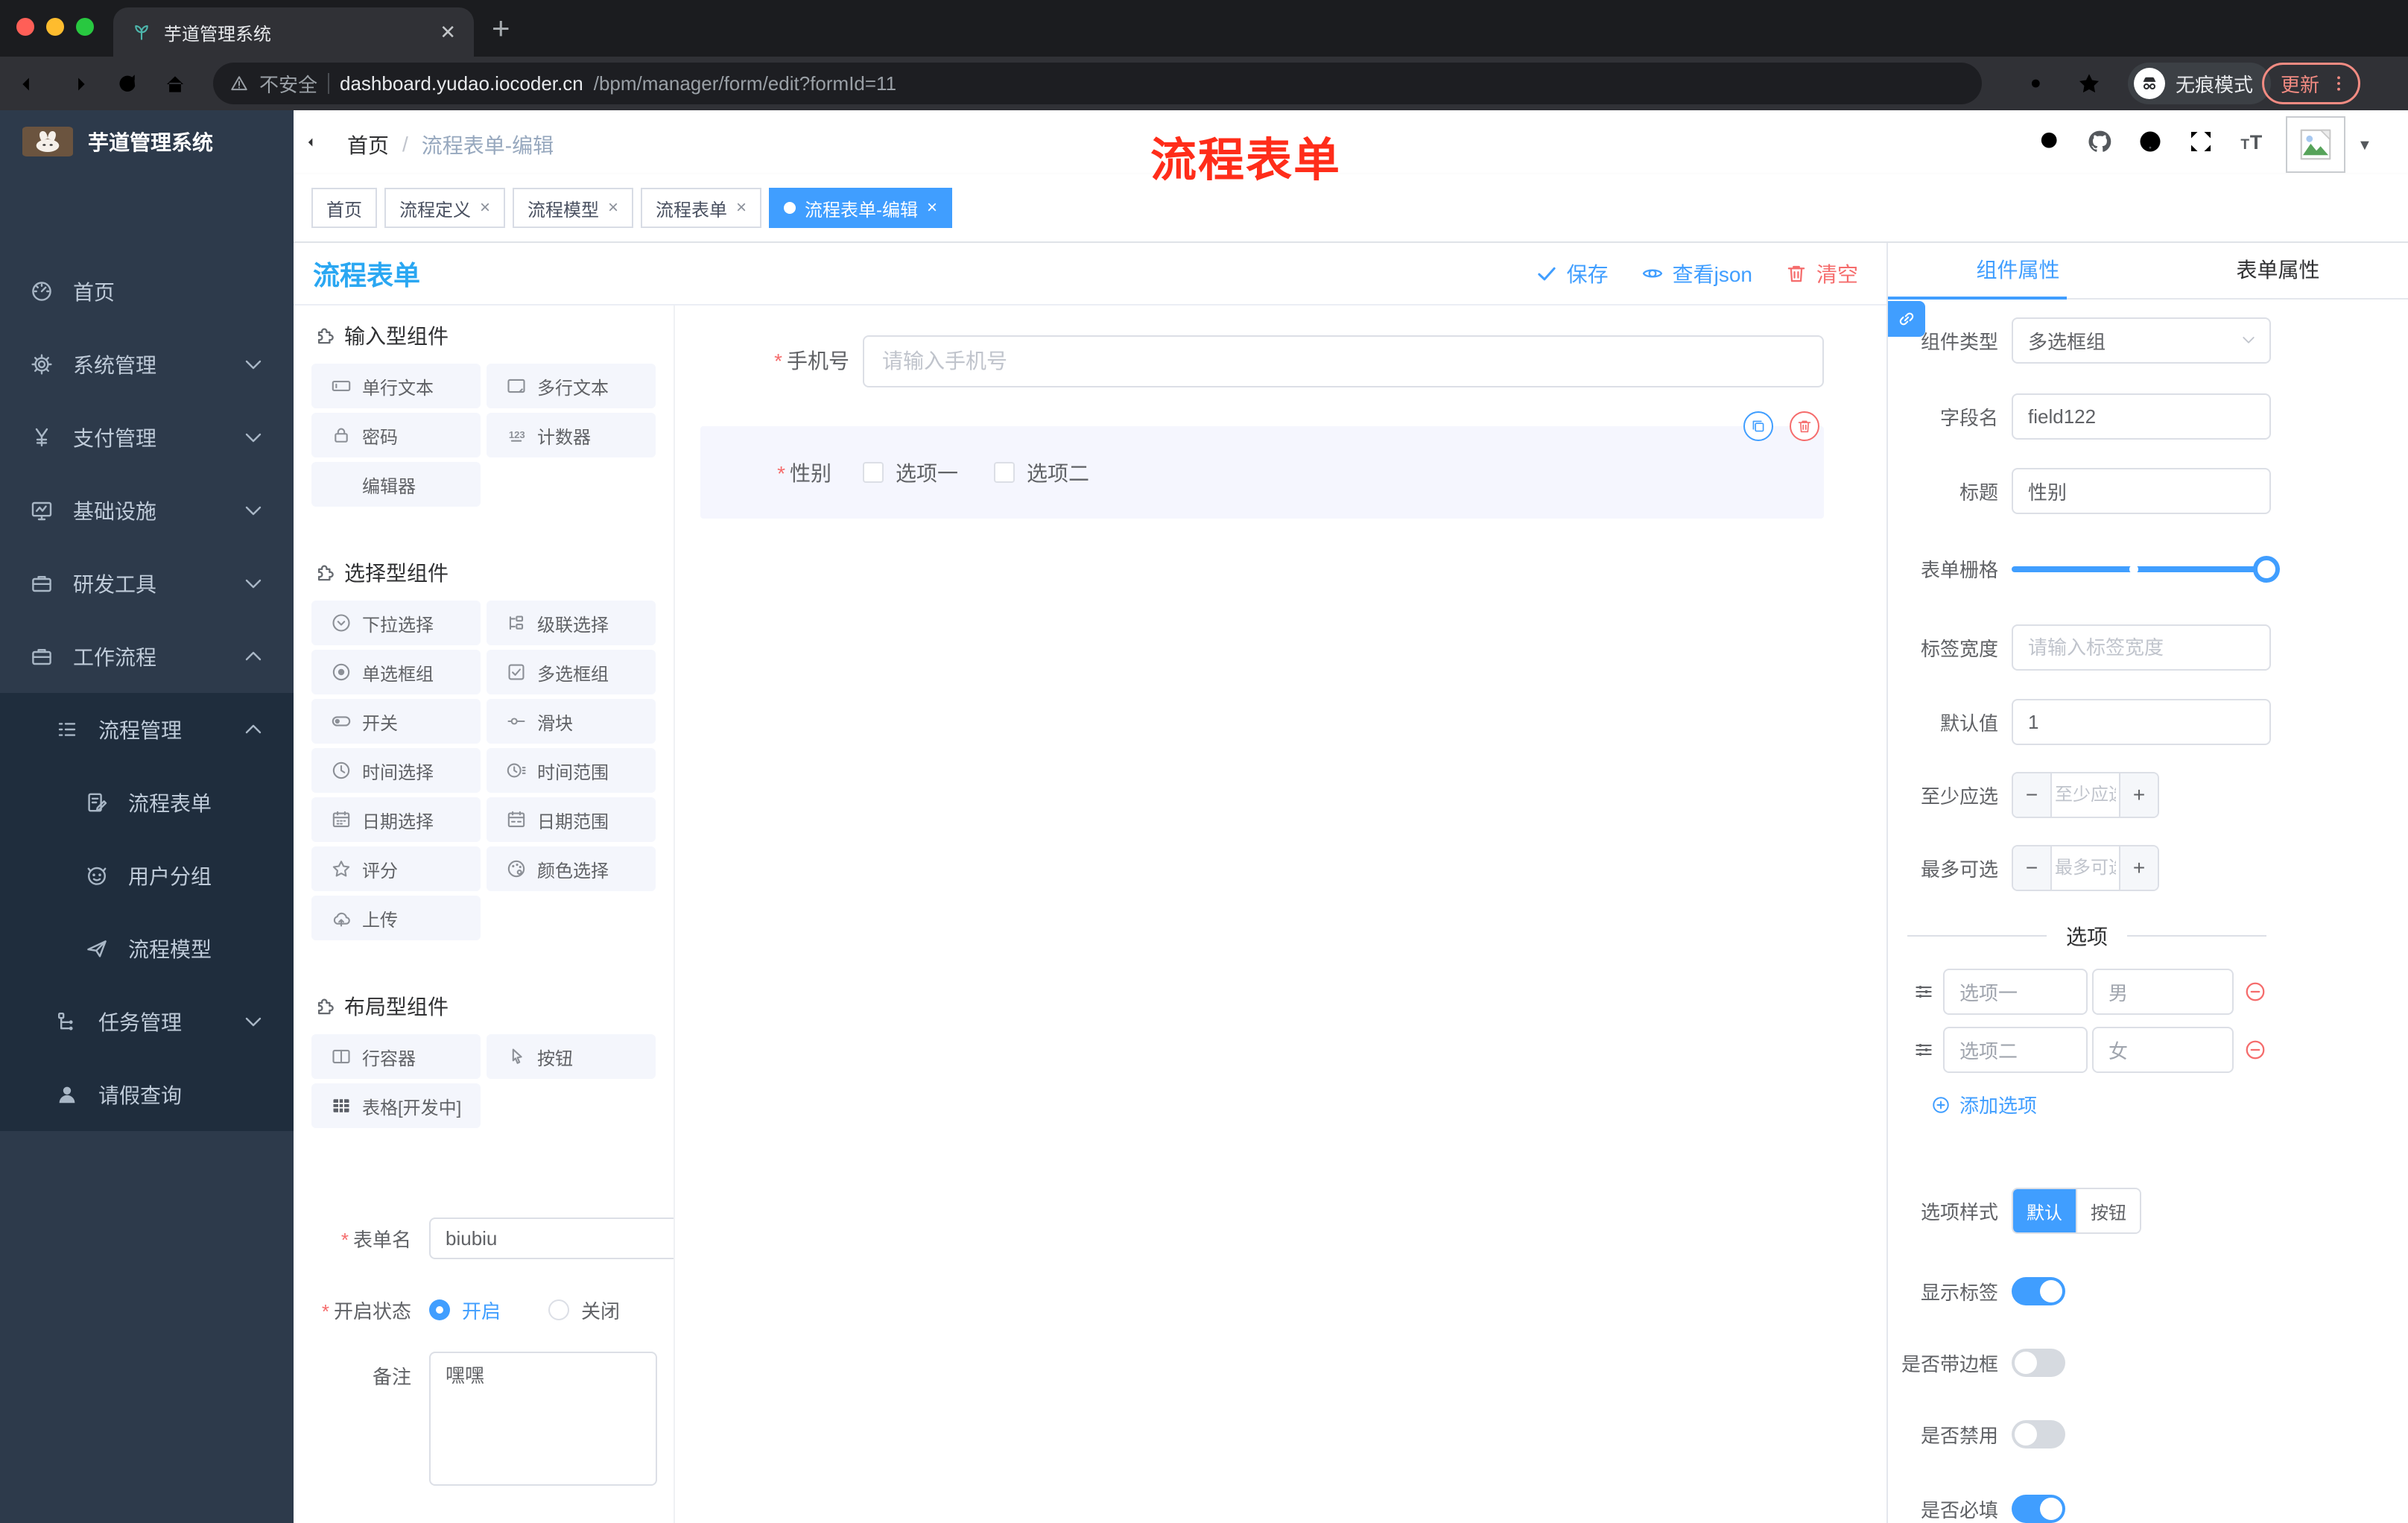  I want to click on grid-slider, so click(2146, 569).